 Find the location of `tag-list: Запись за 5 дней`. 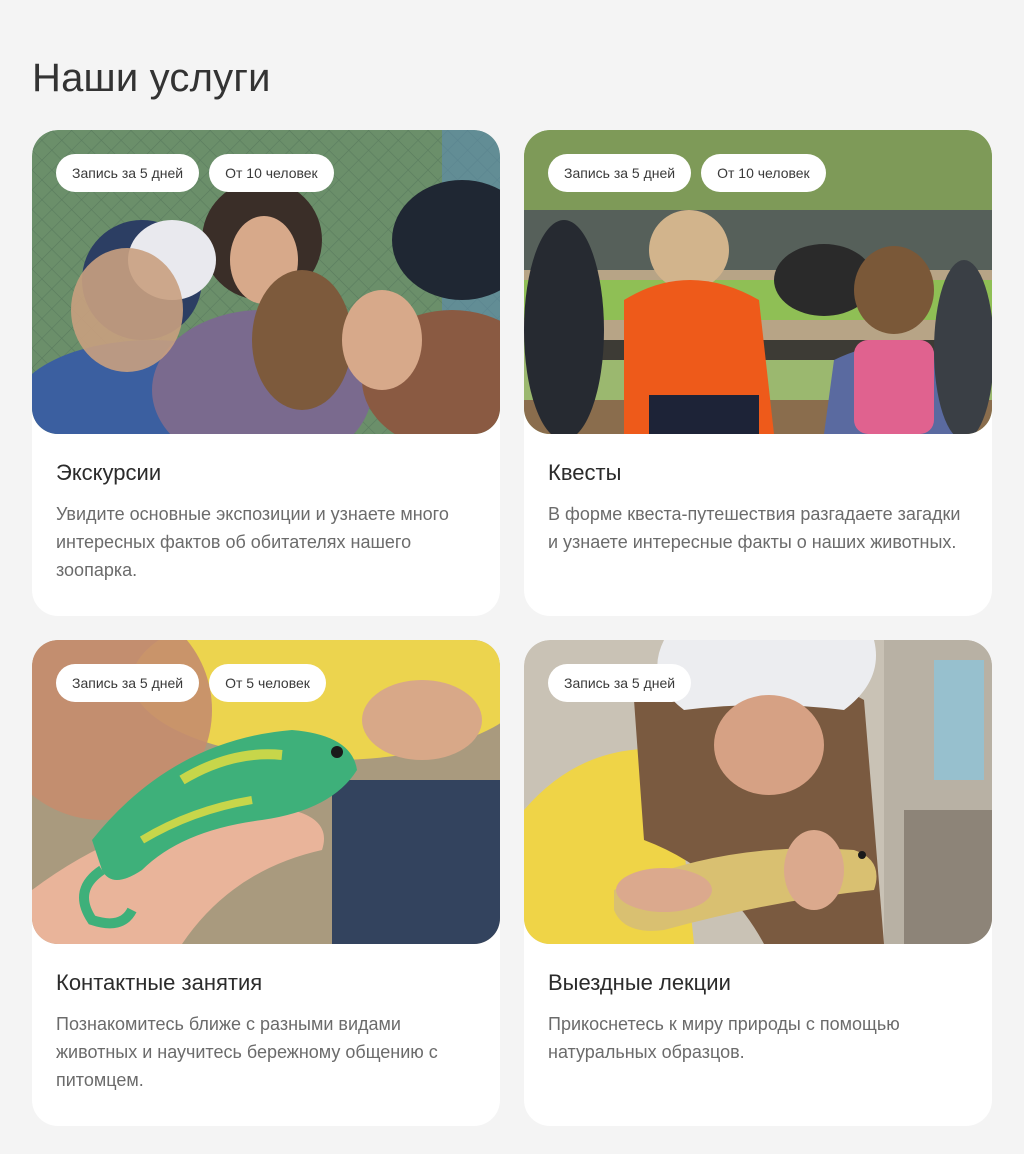

tag-list: Запись за 5 дней is located at coordinates (620, 683).